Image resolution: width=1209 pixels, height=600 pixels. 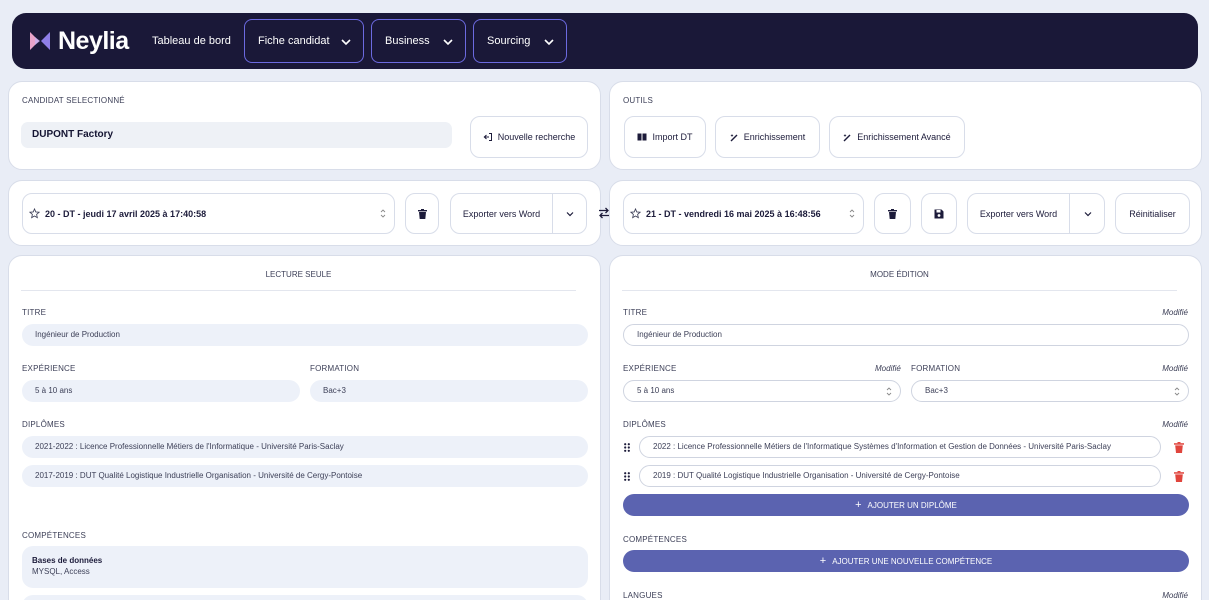 I want to click on add-competence-button: + AJOUTER UNE NOUVELLE COMPÉTENCE, so click(x=906, y=561).